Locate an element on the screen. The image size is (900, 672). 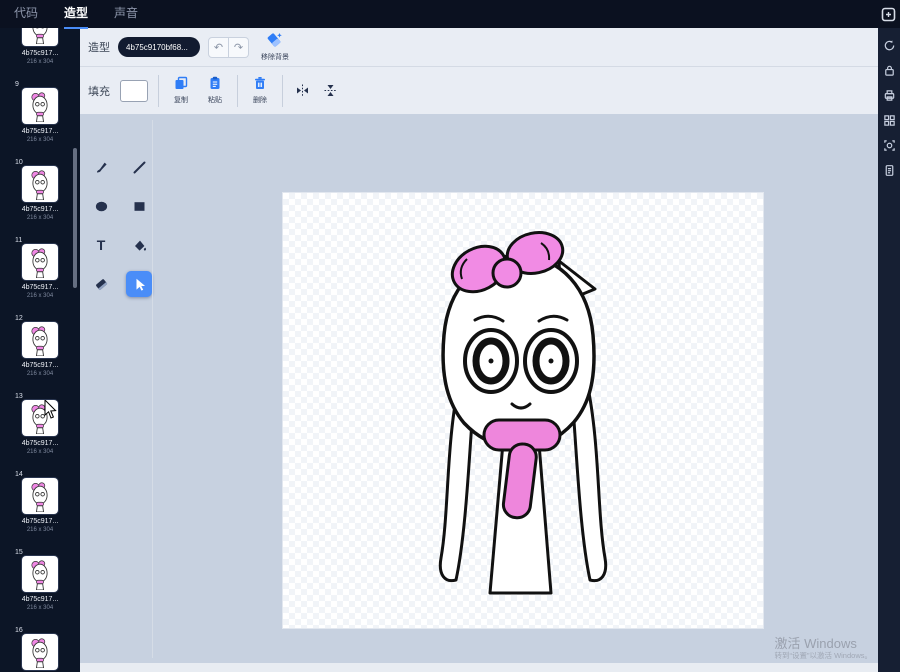
costume-index: 16 is located at coordinates (19, 630).